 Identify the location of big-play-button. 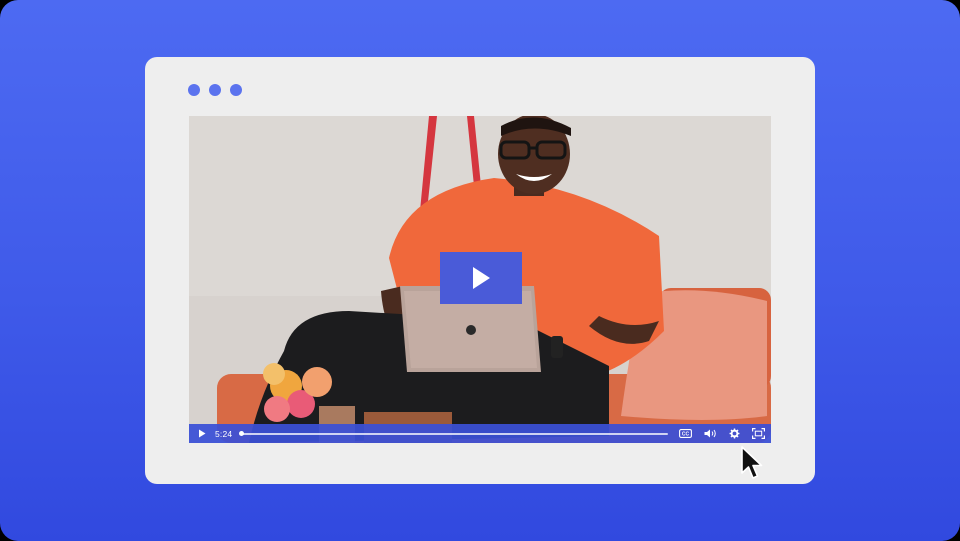
(481, 278).